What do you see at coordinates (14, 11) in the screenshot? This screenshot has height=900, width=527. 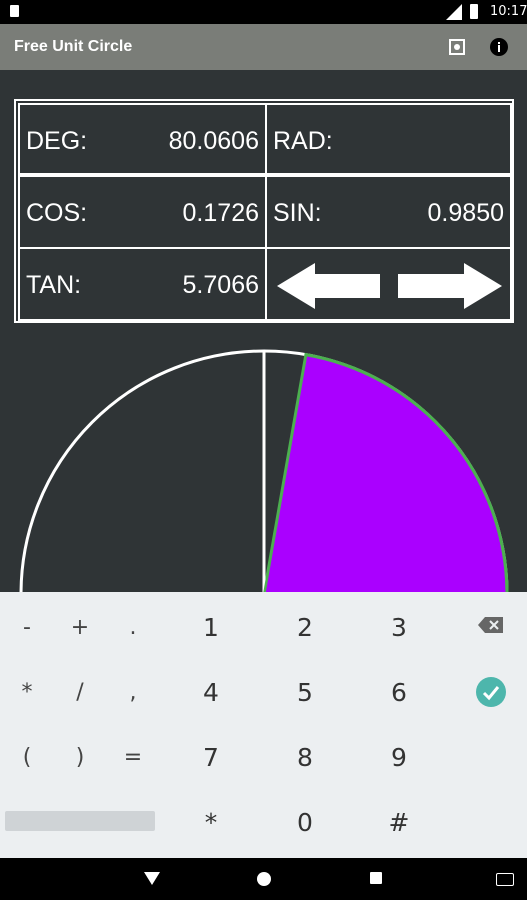 I see `sd-card-icon` at bounding box center [14, 11].